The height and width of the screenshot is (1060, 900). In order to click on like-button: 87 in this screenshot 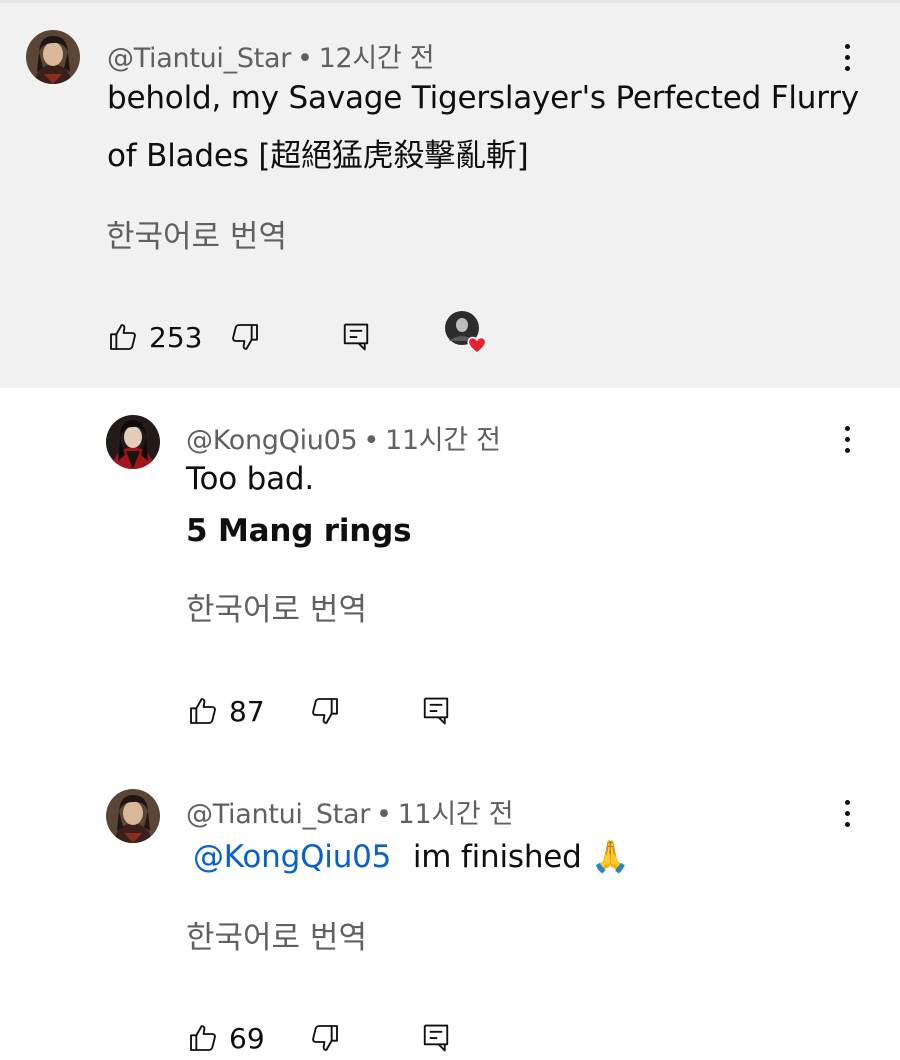, I will do `click(226, 711)`.